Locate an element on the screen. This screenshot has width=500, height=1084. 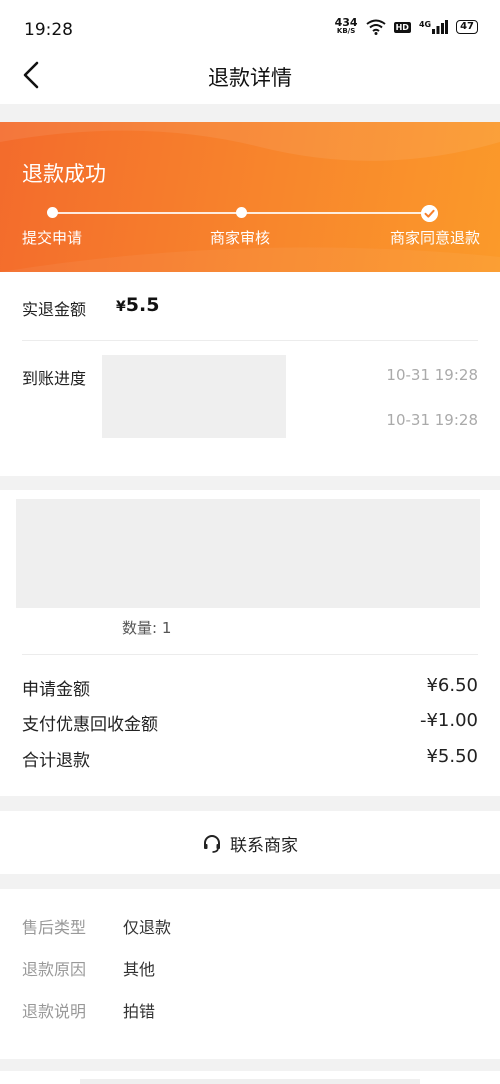
network-type: 4G is located at coordinates (425, 24).